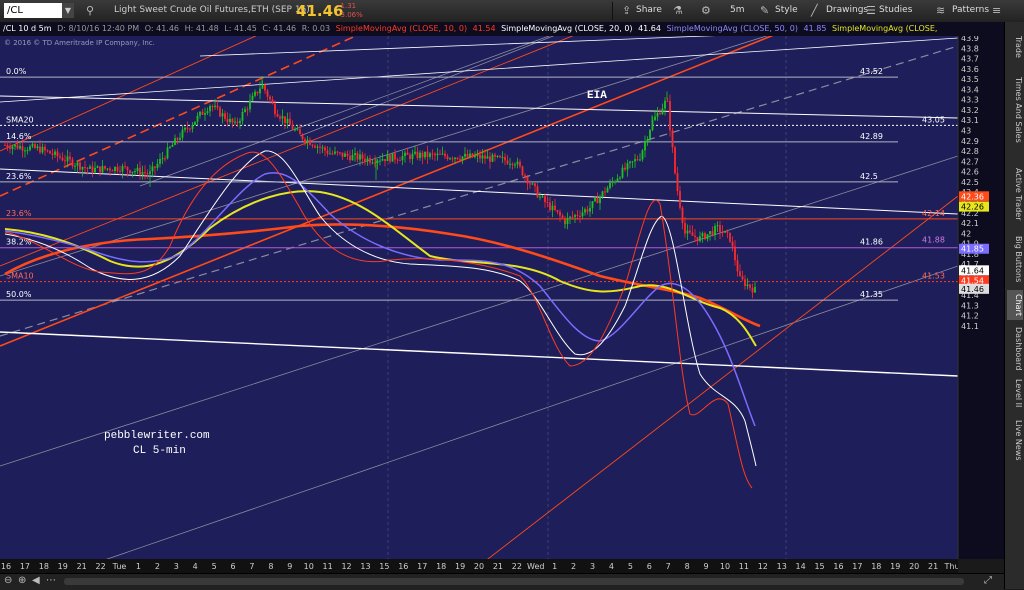  Describe the element at coordinates (90, 10) in the screenshot. I see `link-icon: ⚲` at that location.